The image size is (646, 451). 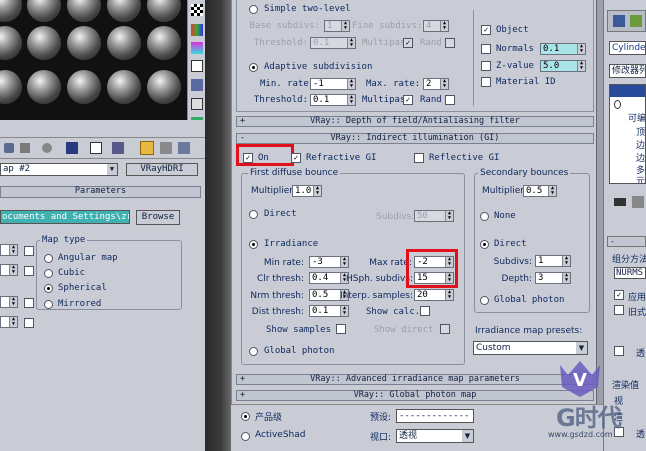 I want to click on map-type-button: VRayHDRI, so click(x=162, y=169).